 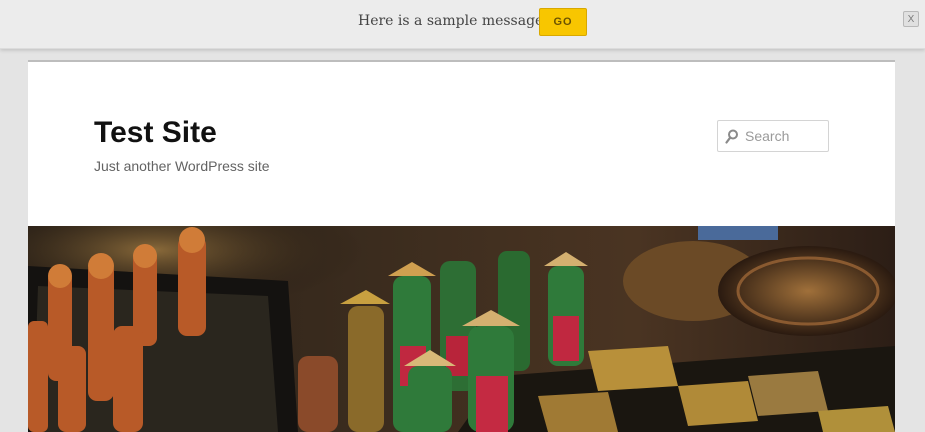 I want to click on go-button: GO, so click(x=563, y=22).